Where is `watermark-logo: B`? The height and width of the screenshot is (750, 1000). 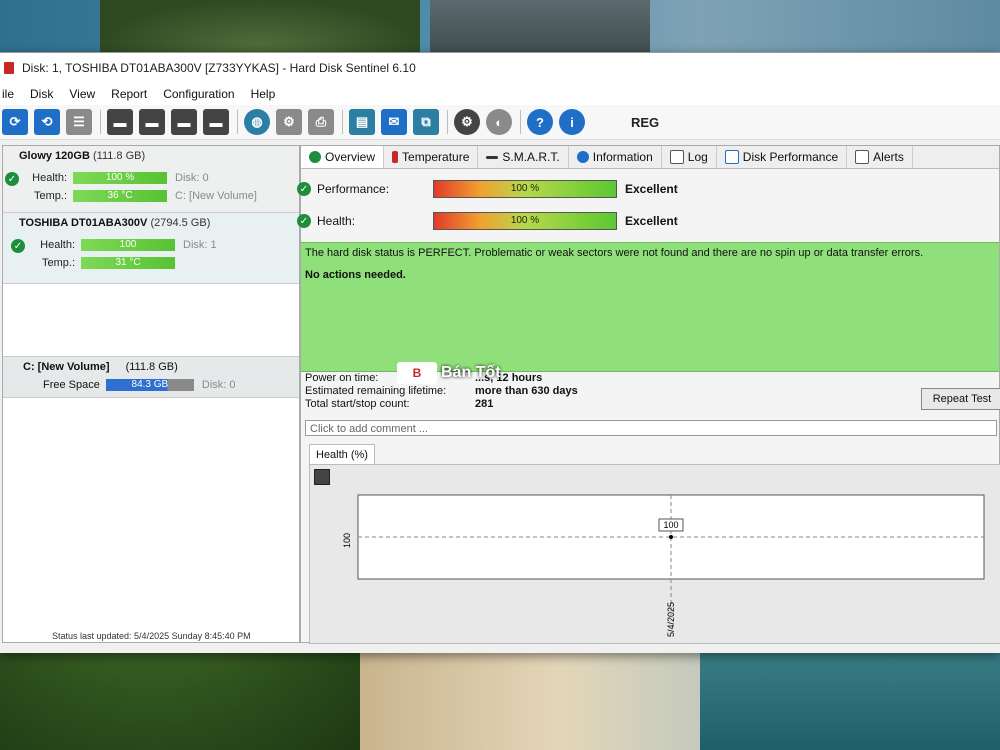 watermark-logo: B is located at coordinates (417, 373).